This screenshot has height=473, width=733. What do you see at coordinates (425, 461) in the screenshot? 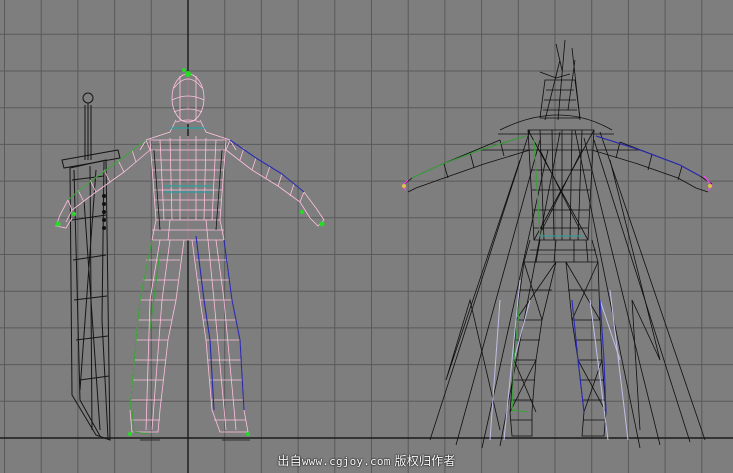
I see `watermark-suffix: 版权归作者` at bounding box center [425, 461].